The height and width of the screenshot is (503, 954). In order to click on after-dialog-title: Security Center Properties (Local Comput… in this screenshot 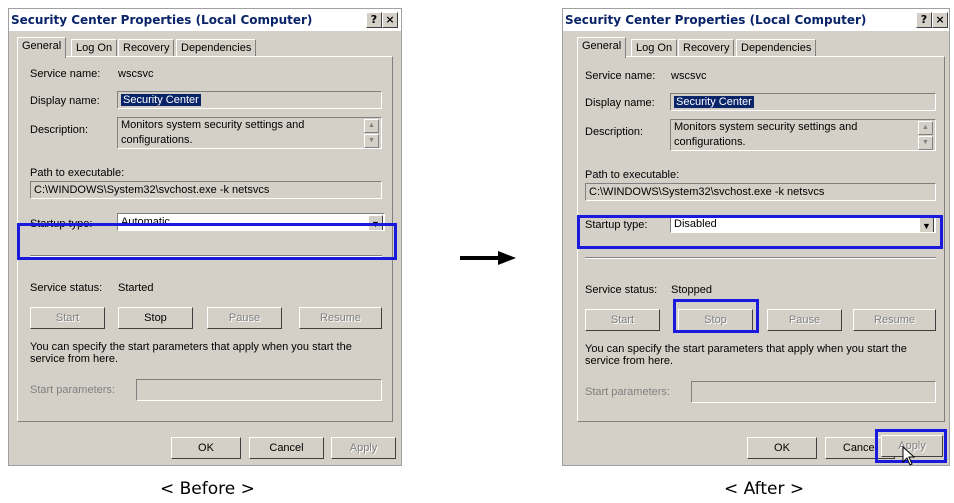, I will do `click(716, 20)`.